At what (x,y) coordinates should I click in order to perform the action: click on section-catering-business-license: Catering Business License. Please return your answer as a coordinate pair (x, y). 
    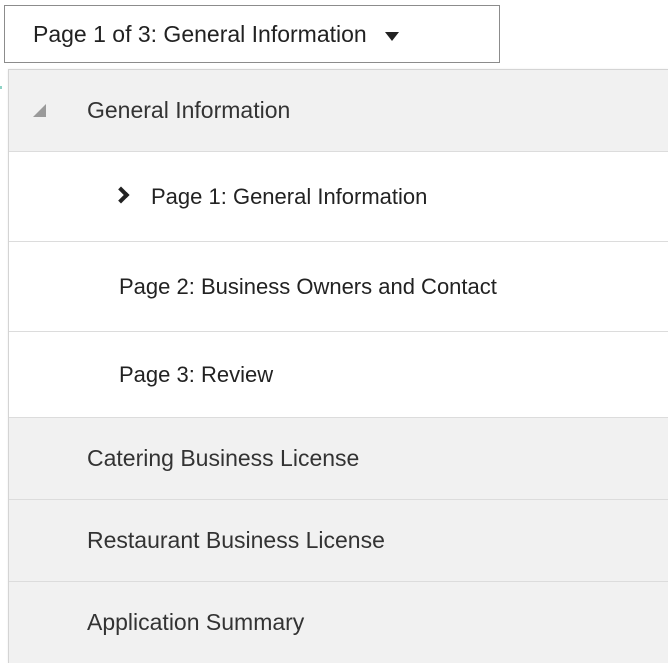
    Looking at the image, I should click on (338, 459).